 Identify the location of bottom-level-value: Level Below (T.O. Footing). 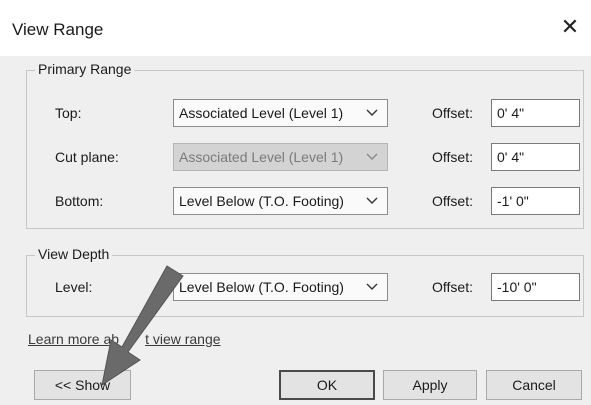
(261, 201).